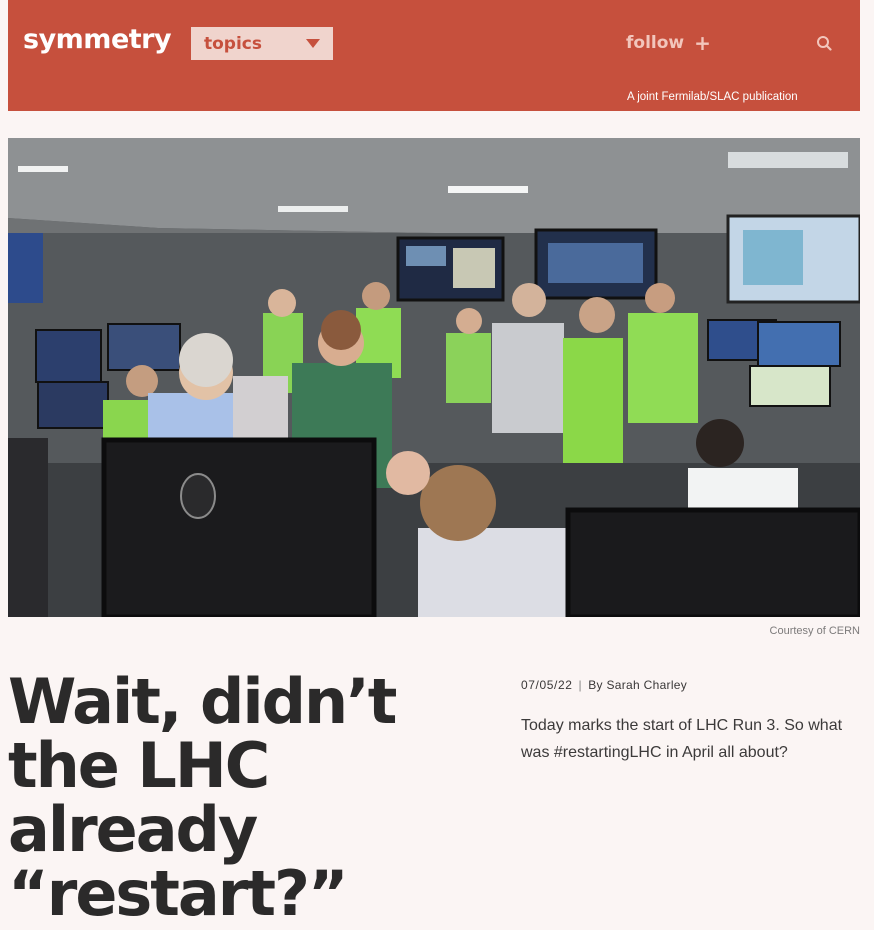 Image resolution: width=874 pixels, height=930 pixels. What do you see at coordinates (547, 685) in the screenshot?
I see `publish-date: 07/05/22` at bounding box center [547, 685].